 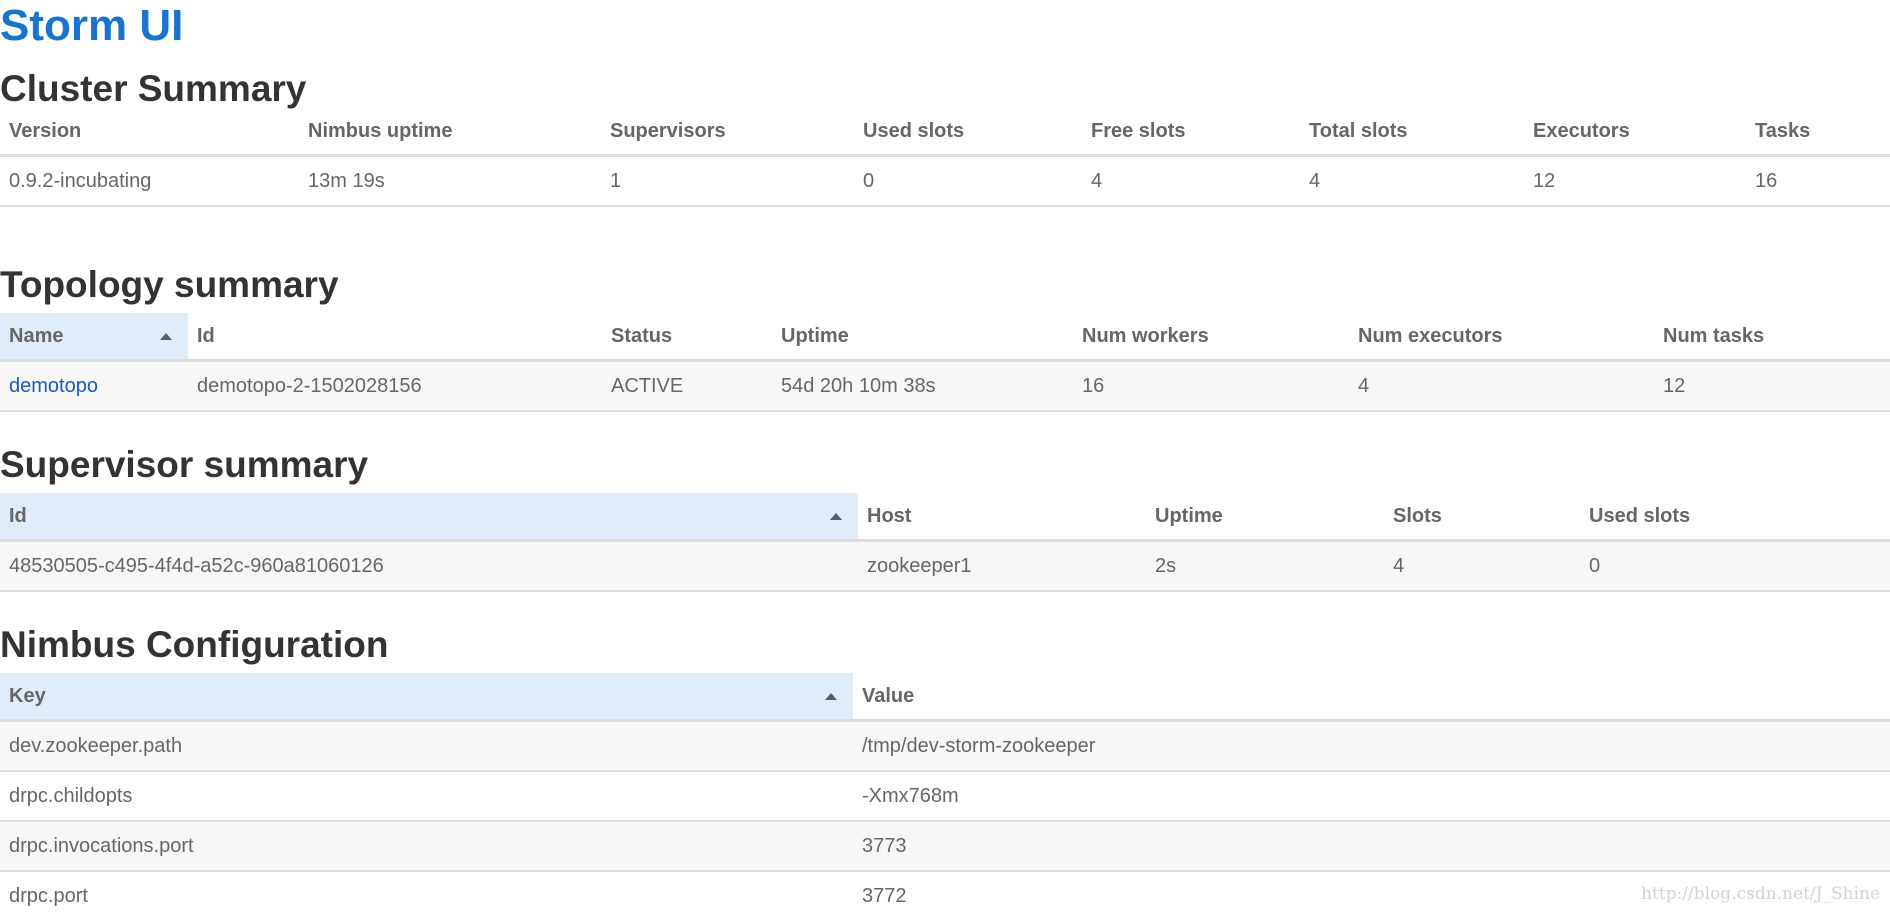 What do you see at coordinates (1818, 132) in the screenshot?
I see `col-header-tasks: Tasks` at bounding box center [1818, 132].